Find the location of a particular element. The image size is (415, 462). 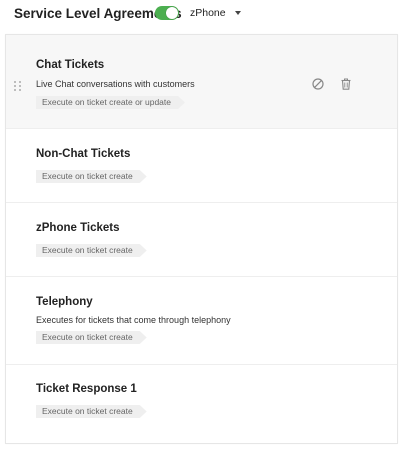

disable-icon is located at coordinates (318, 84).